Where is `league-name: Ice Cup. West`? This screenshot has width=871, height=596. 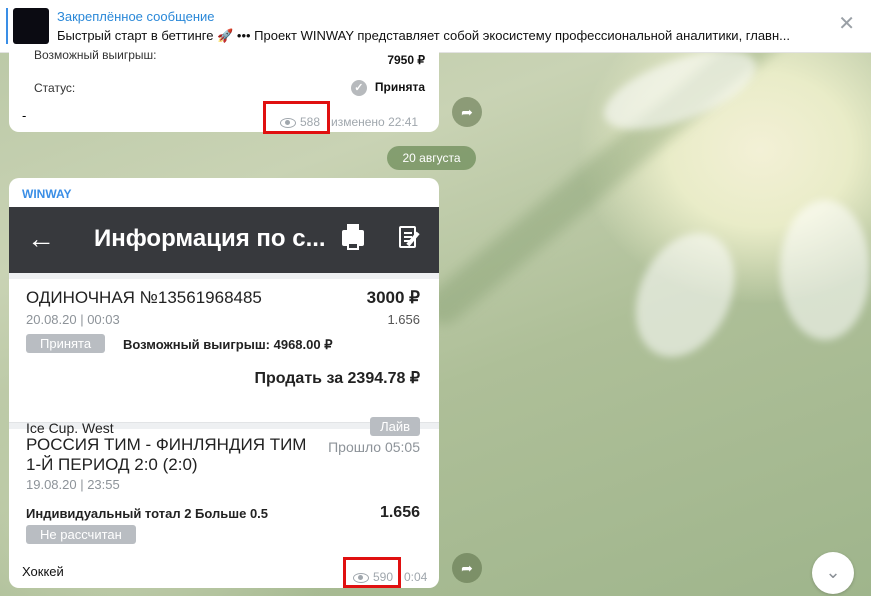
league-name: Ice Cup. West is located at coordinates (70, 428).